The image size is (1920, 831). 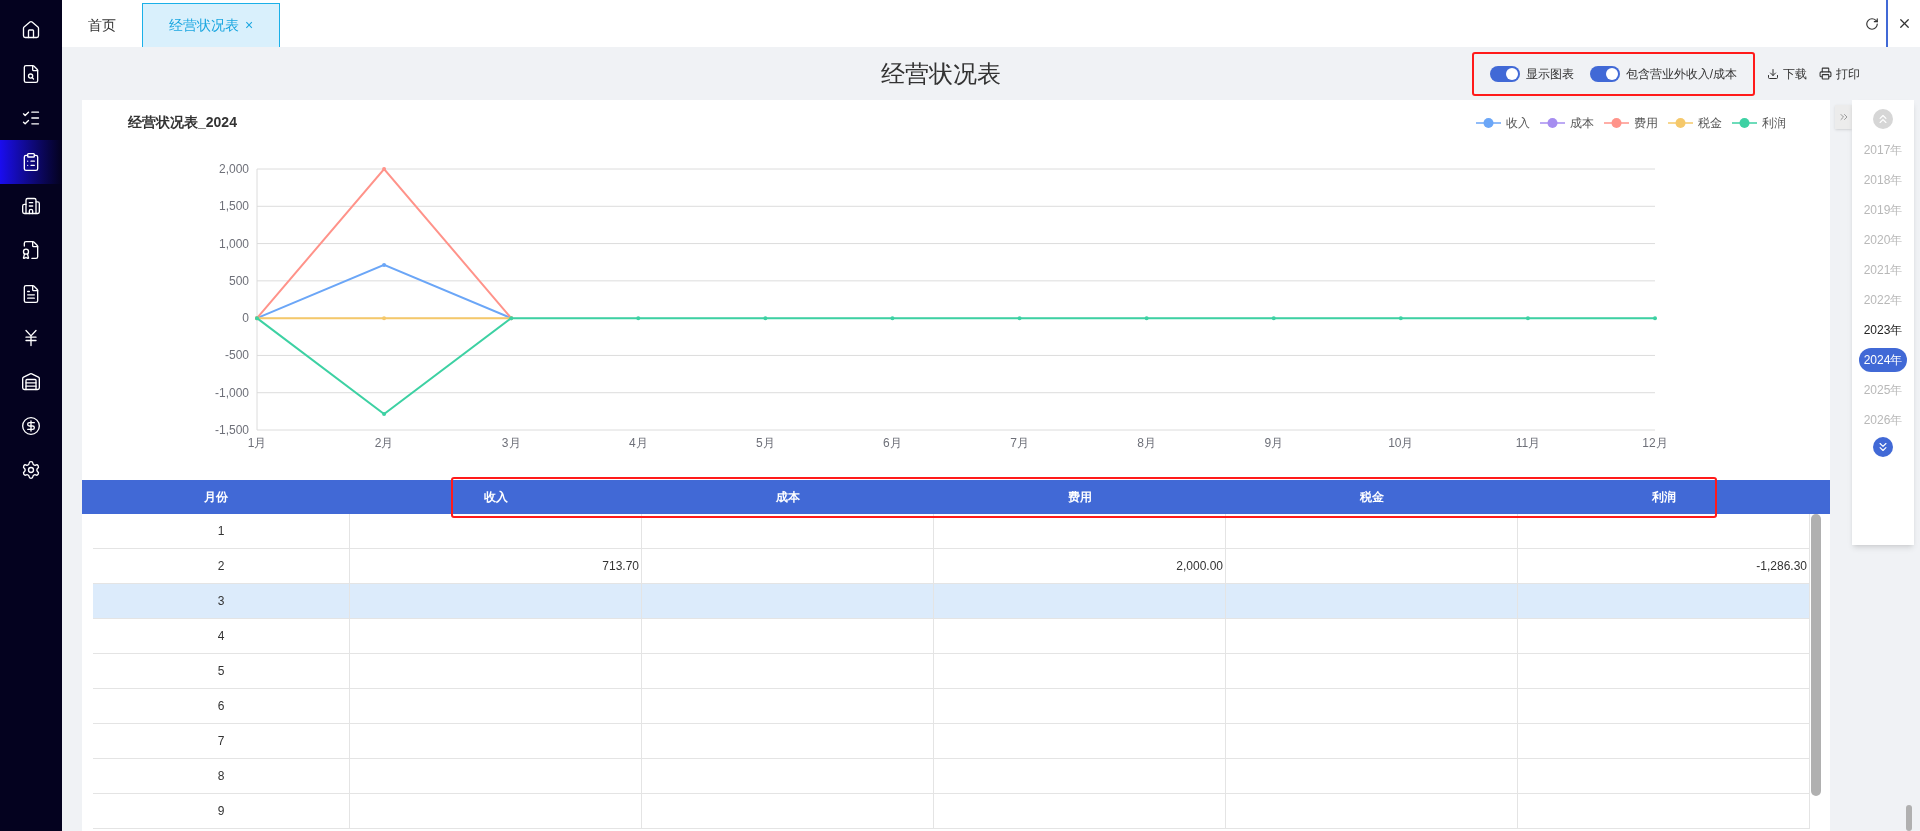 I want to click on column-header: 成本, so click(x=788, y=497).